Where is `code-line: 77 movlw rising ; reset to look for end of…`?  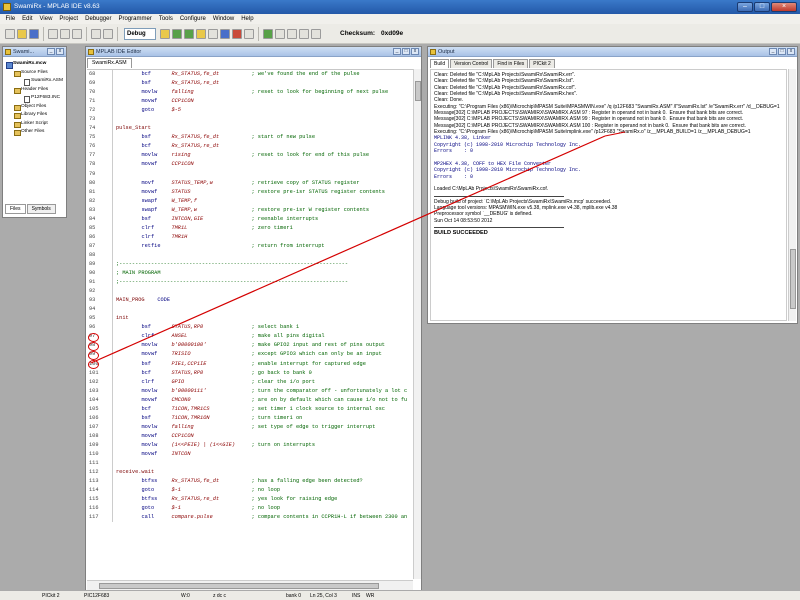
code-line: 77 movlw rising ; reset to look for end of… is located at coordinates (250, 156).